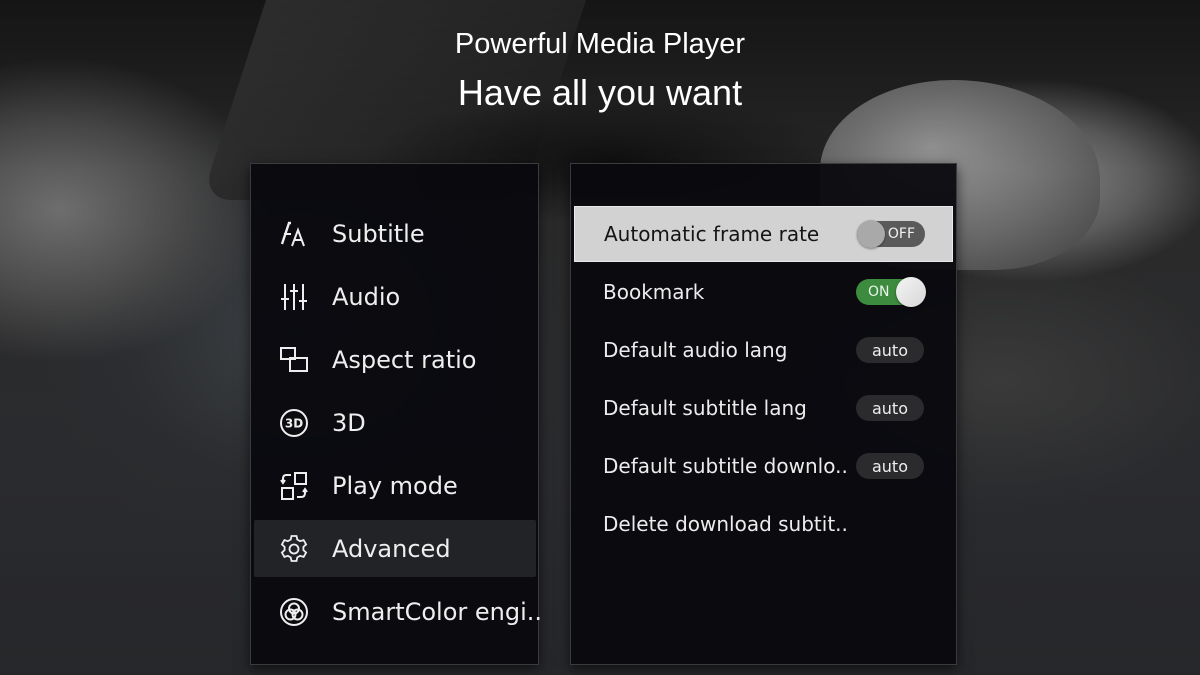 This screenshot has height=675, width=1200. Describe the element at coordinates (705, 408) in the screenshot. I see `setting-label: Default subtitle lang` at that location.